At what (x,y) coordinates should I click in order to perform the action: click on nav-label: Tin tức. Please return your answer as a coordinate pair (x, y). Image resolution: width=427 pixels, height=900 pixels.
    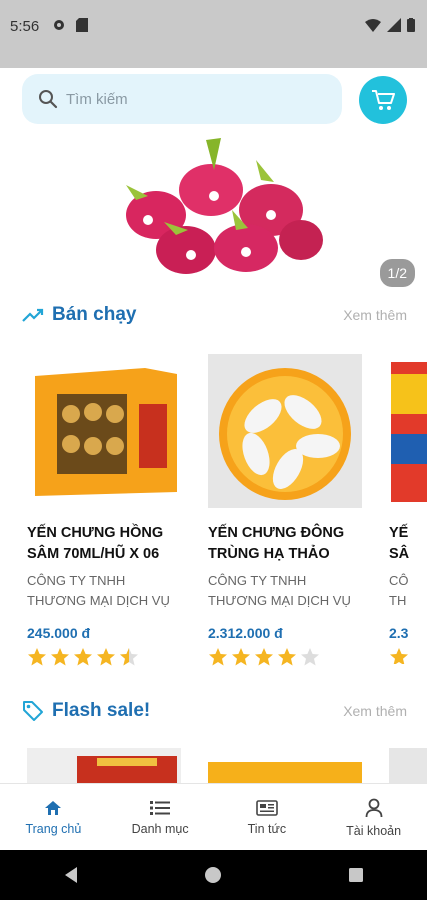
    Looking at the image, I should click on (267, 828).